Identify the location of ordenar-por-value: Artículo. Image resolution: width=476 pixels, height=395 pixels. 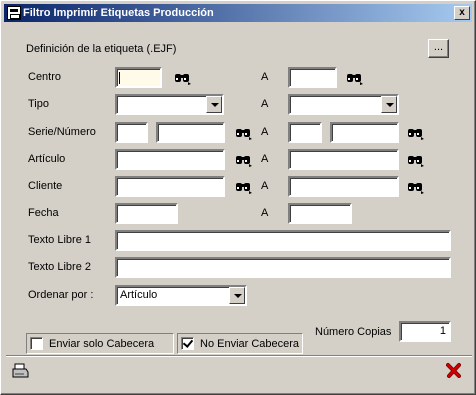
(139, 295).